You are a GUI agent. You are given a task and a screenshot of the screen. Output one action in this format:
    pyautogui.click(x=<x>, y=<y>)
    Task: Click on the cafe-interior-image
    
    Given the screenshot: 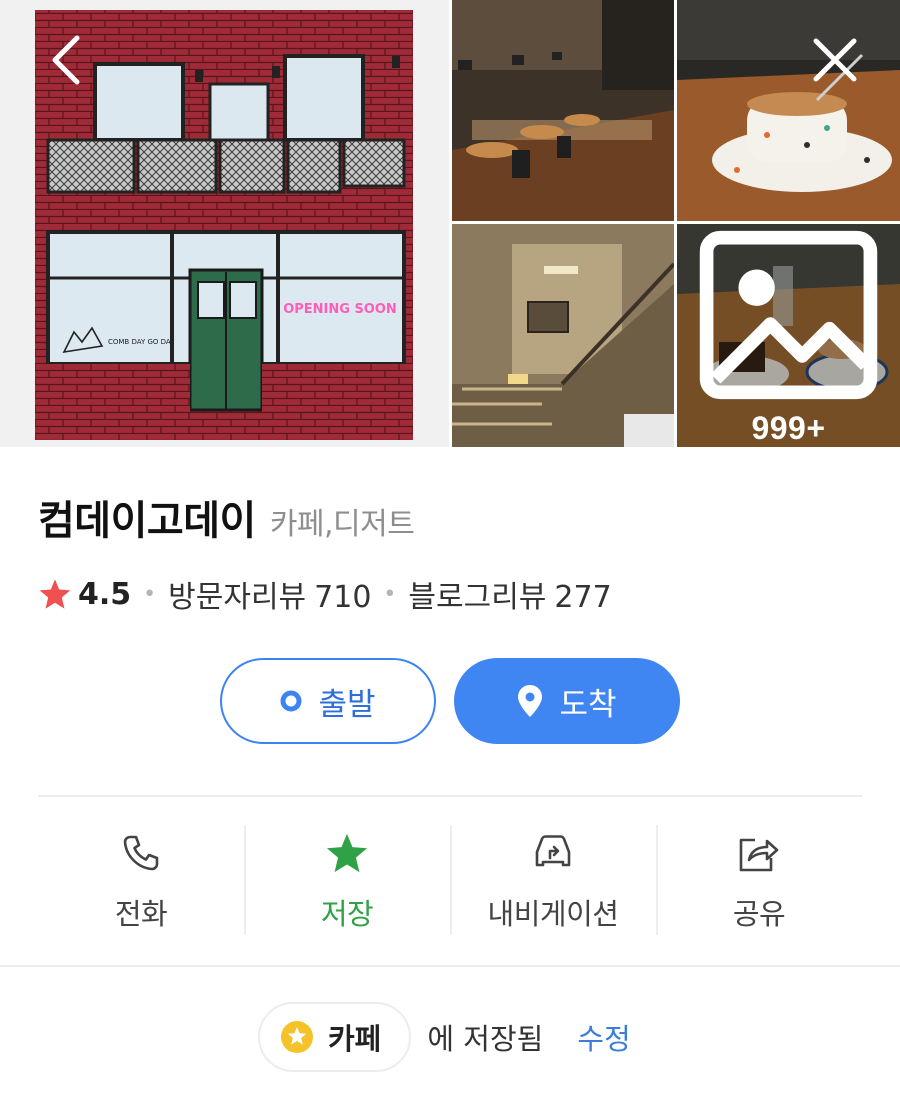 What is the action you would take?
    pyautogui.click(x=563, y=110)
    